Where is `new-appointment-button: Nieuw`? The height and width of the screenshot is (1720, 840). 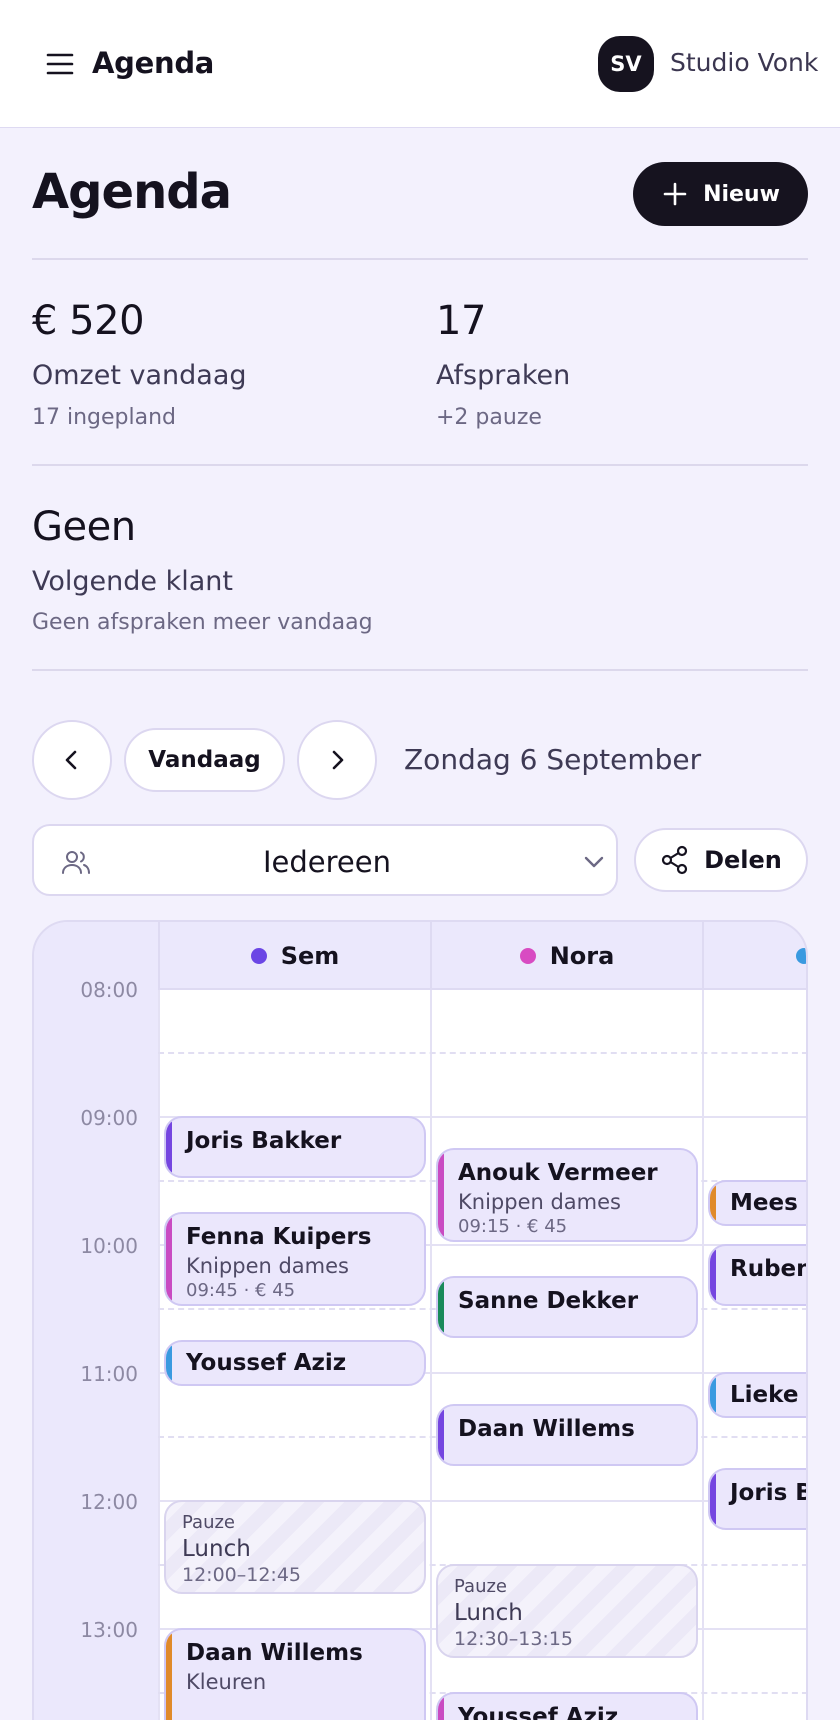
new-appointment-button: Nieuw is located at coordinates (720, 194).